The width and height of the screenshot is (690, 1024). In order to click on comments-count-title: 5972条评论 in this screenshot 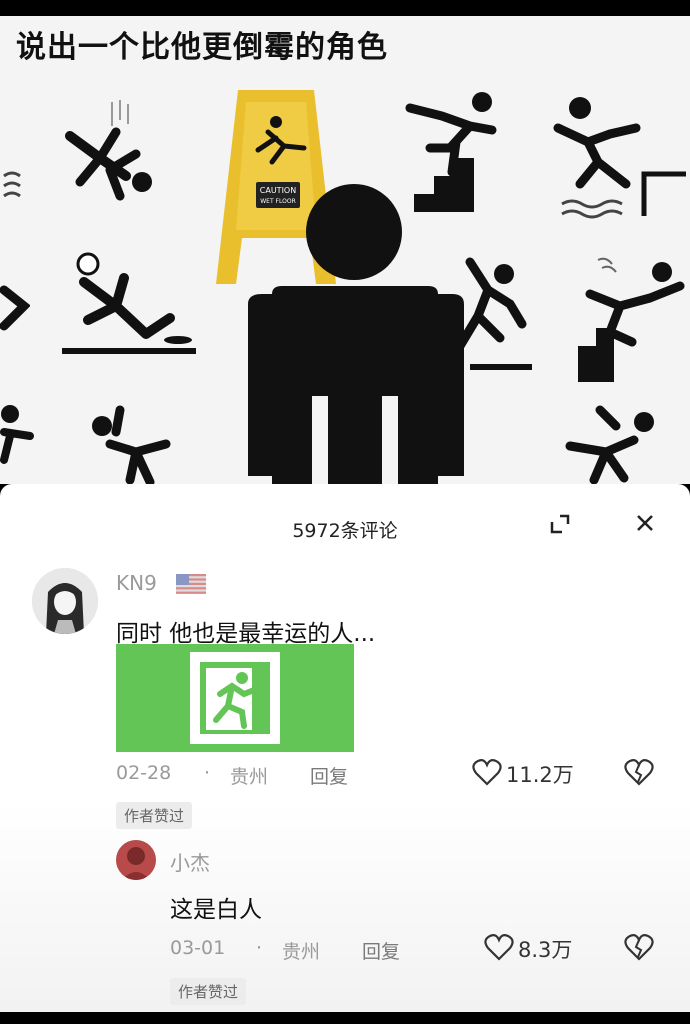, I will do `click(345, 531)`.